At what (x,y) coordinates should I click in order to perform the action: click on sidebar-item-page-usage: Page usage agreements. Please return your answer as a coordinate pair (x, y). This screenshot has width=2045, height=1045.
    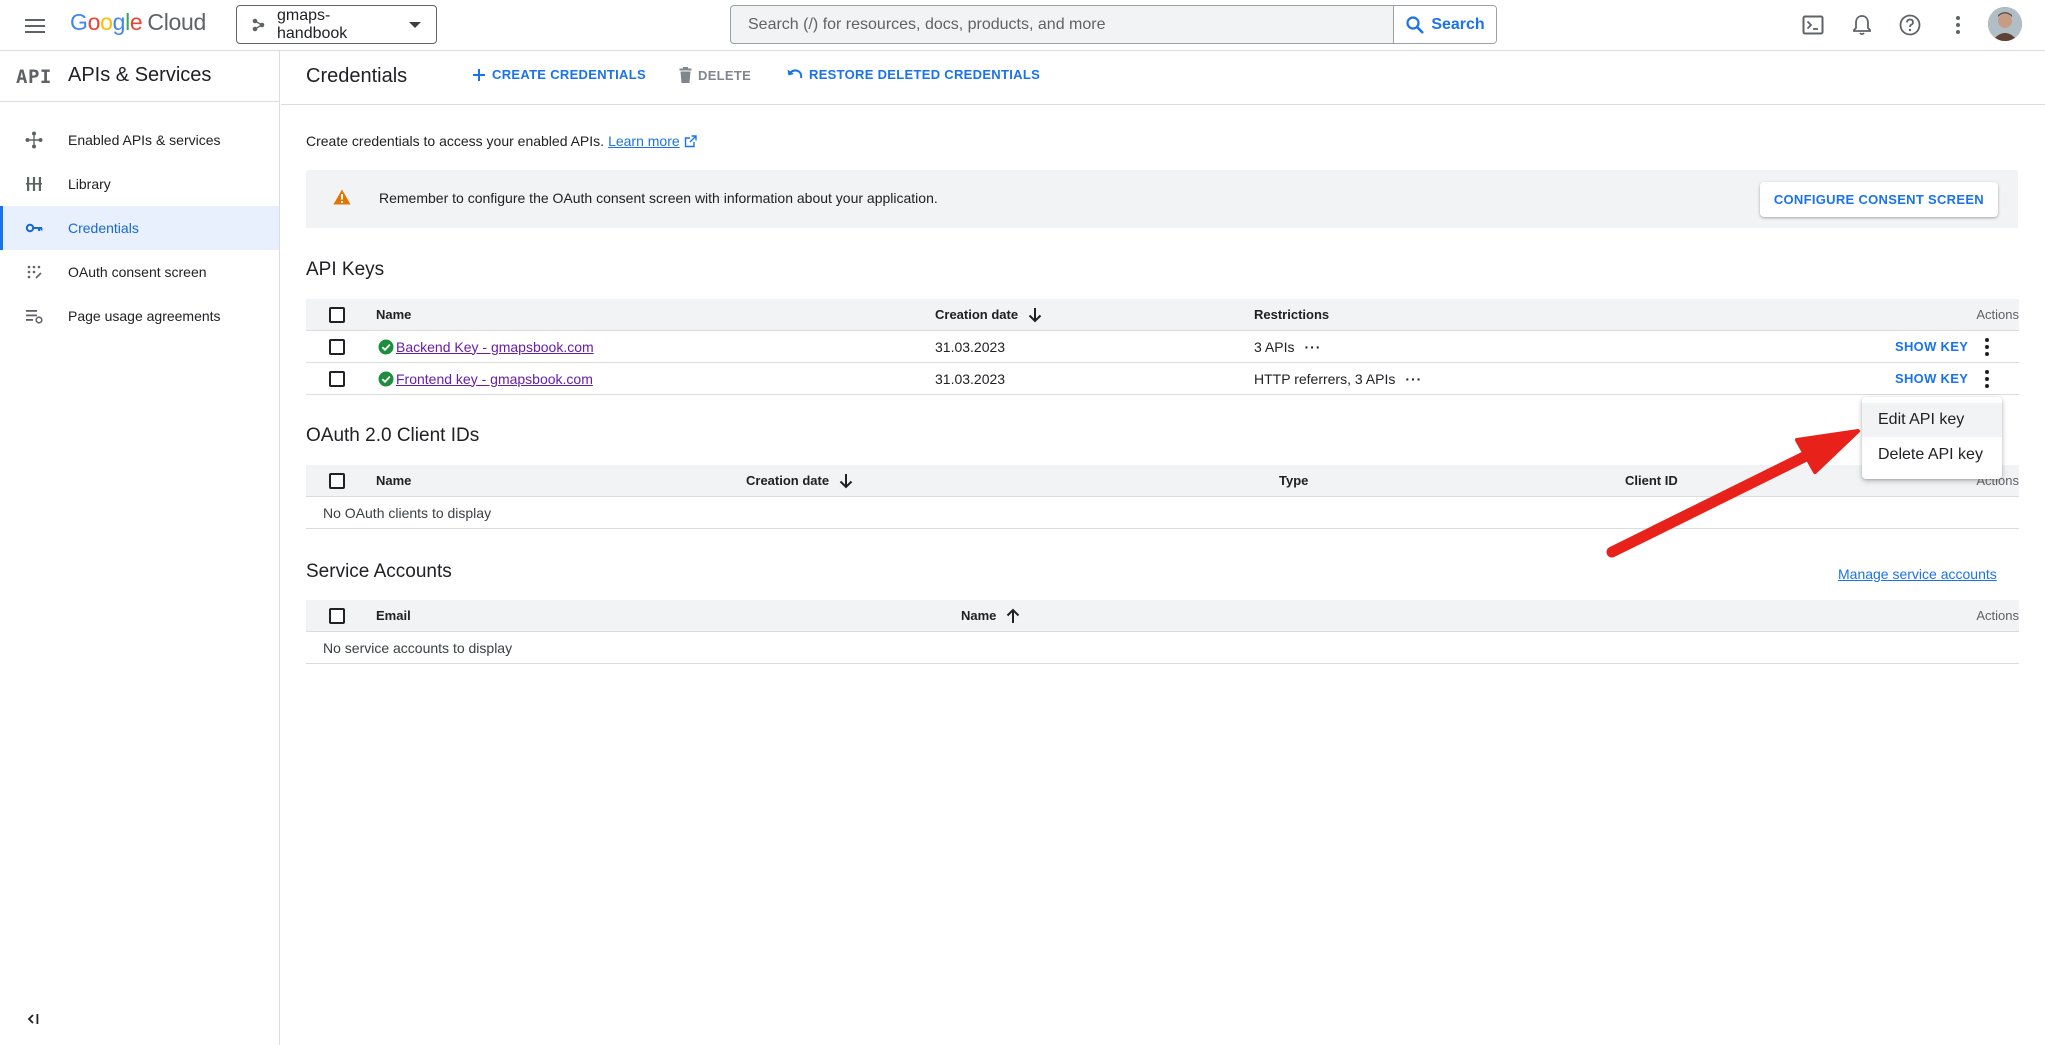
    Looking at the image, I should click on (139, 316).